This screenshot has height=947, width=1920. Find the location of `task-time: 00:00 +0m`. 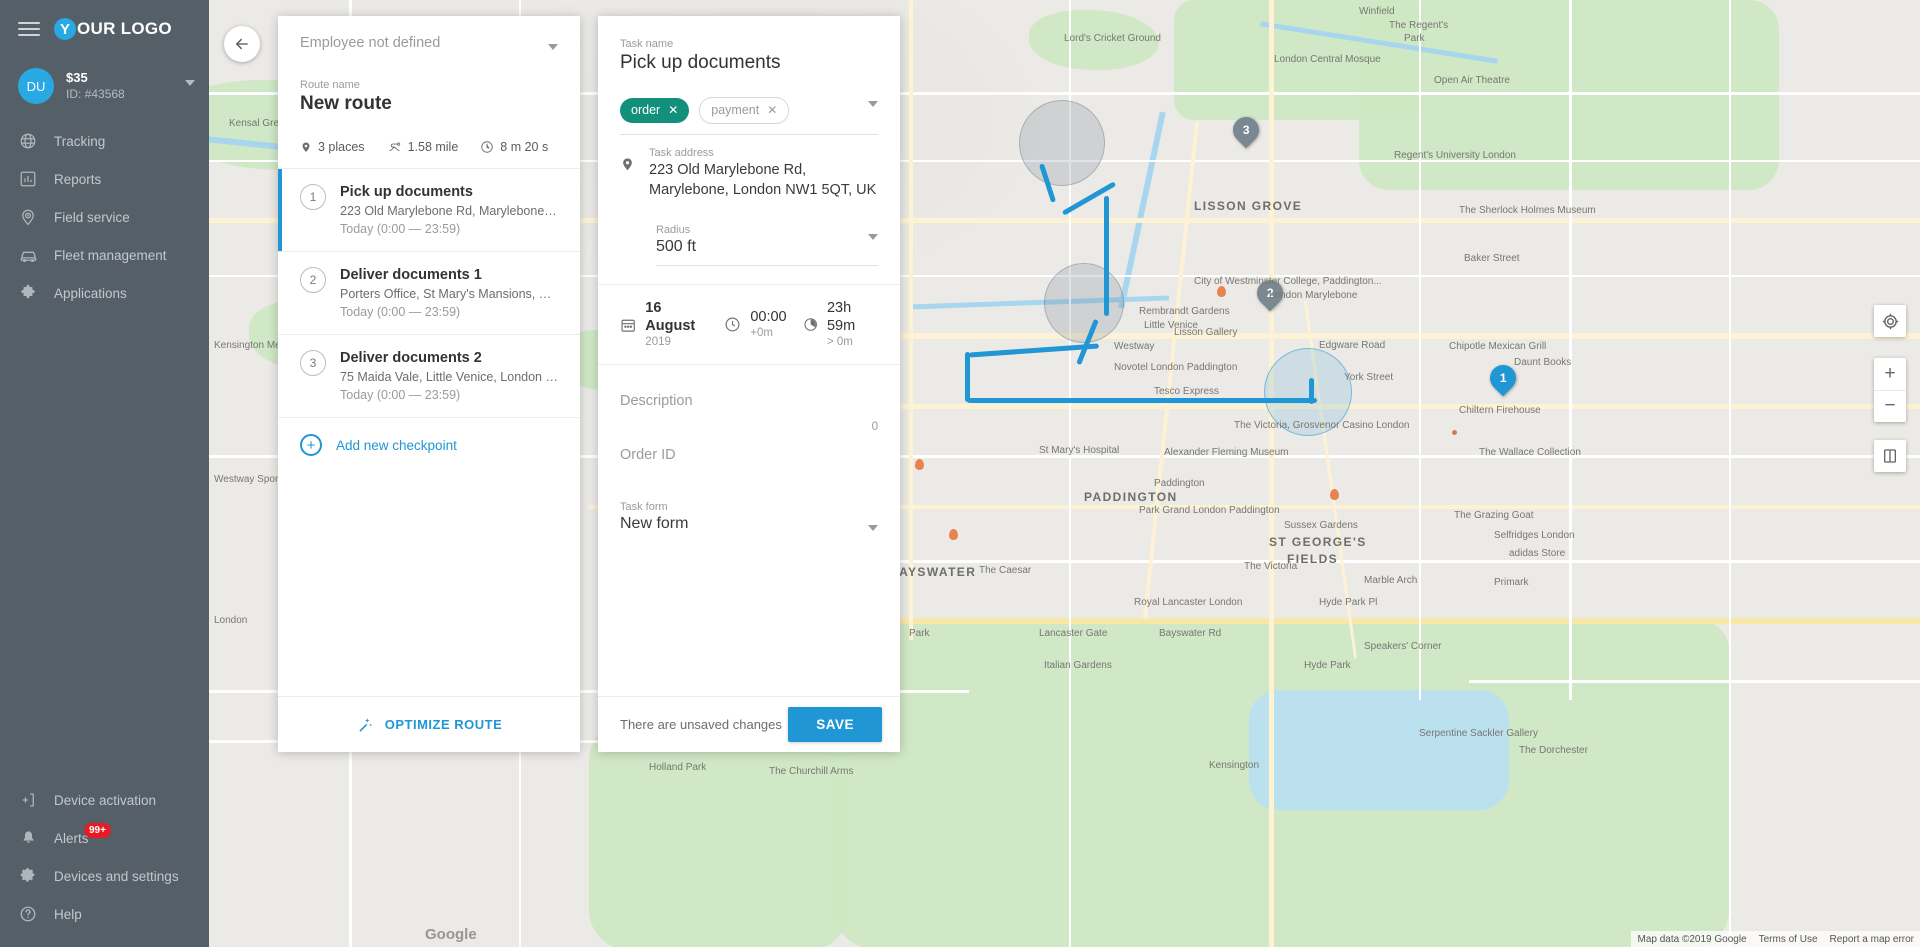

task-time: 00:00 +0m is located at coordinates (755, 324).